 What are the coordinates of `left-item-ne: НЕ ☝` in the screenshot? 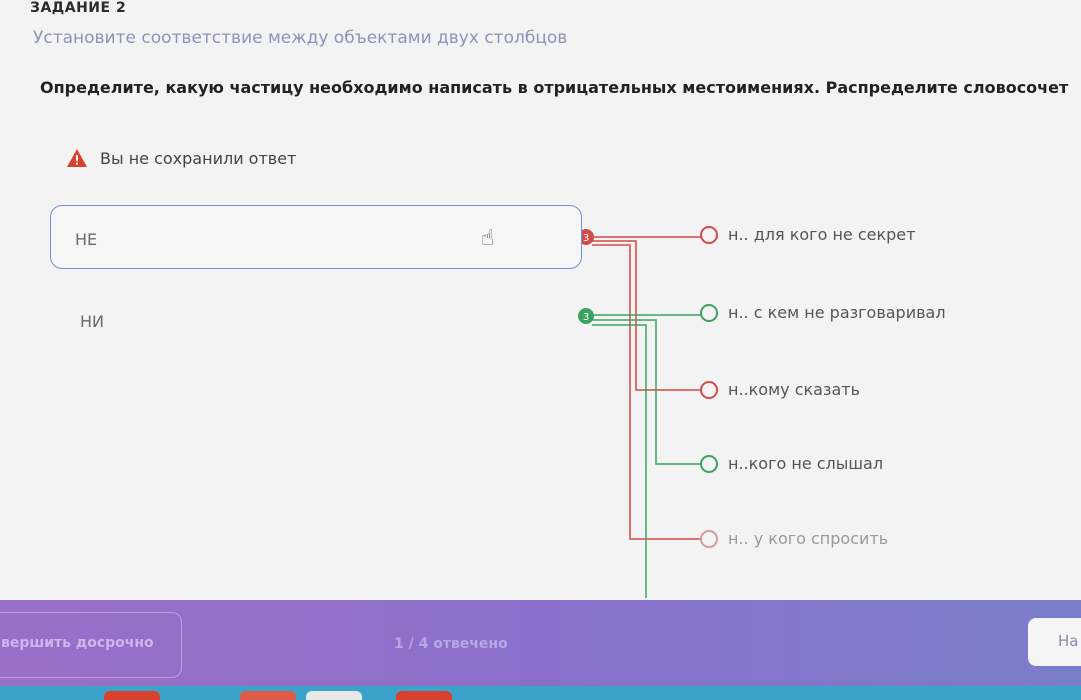 It's located at (316, 237).